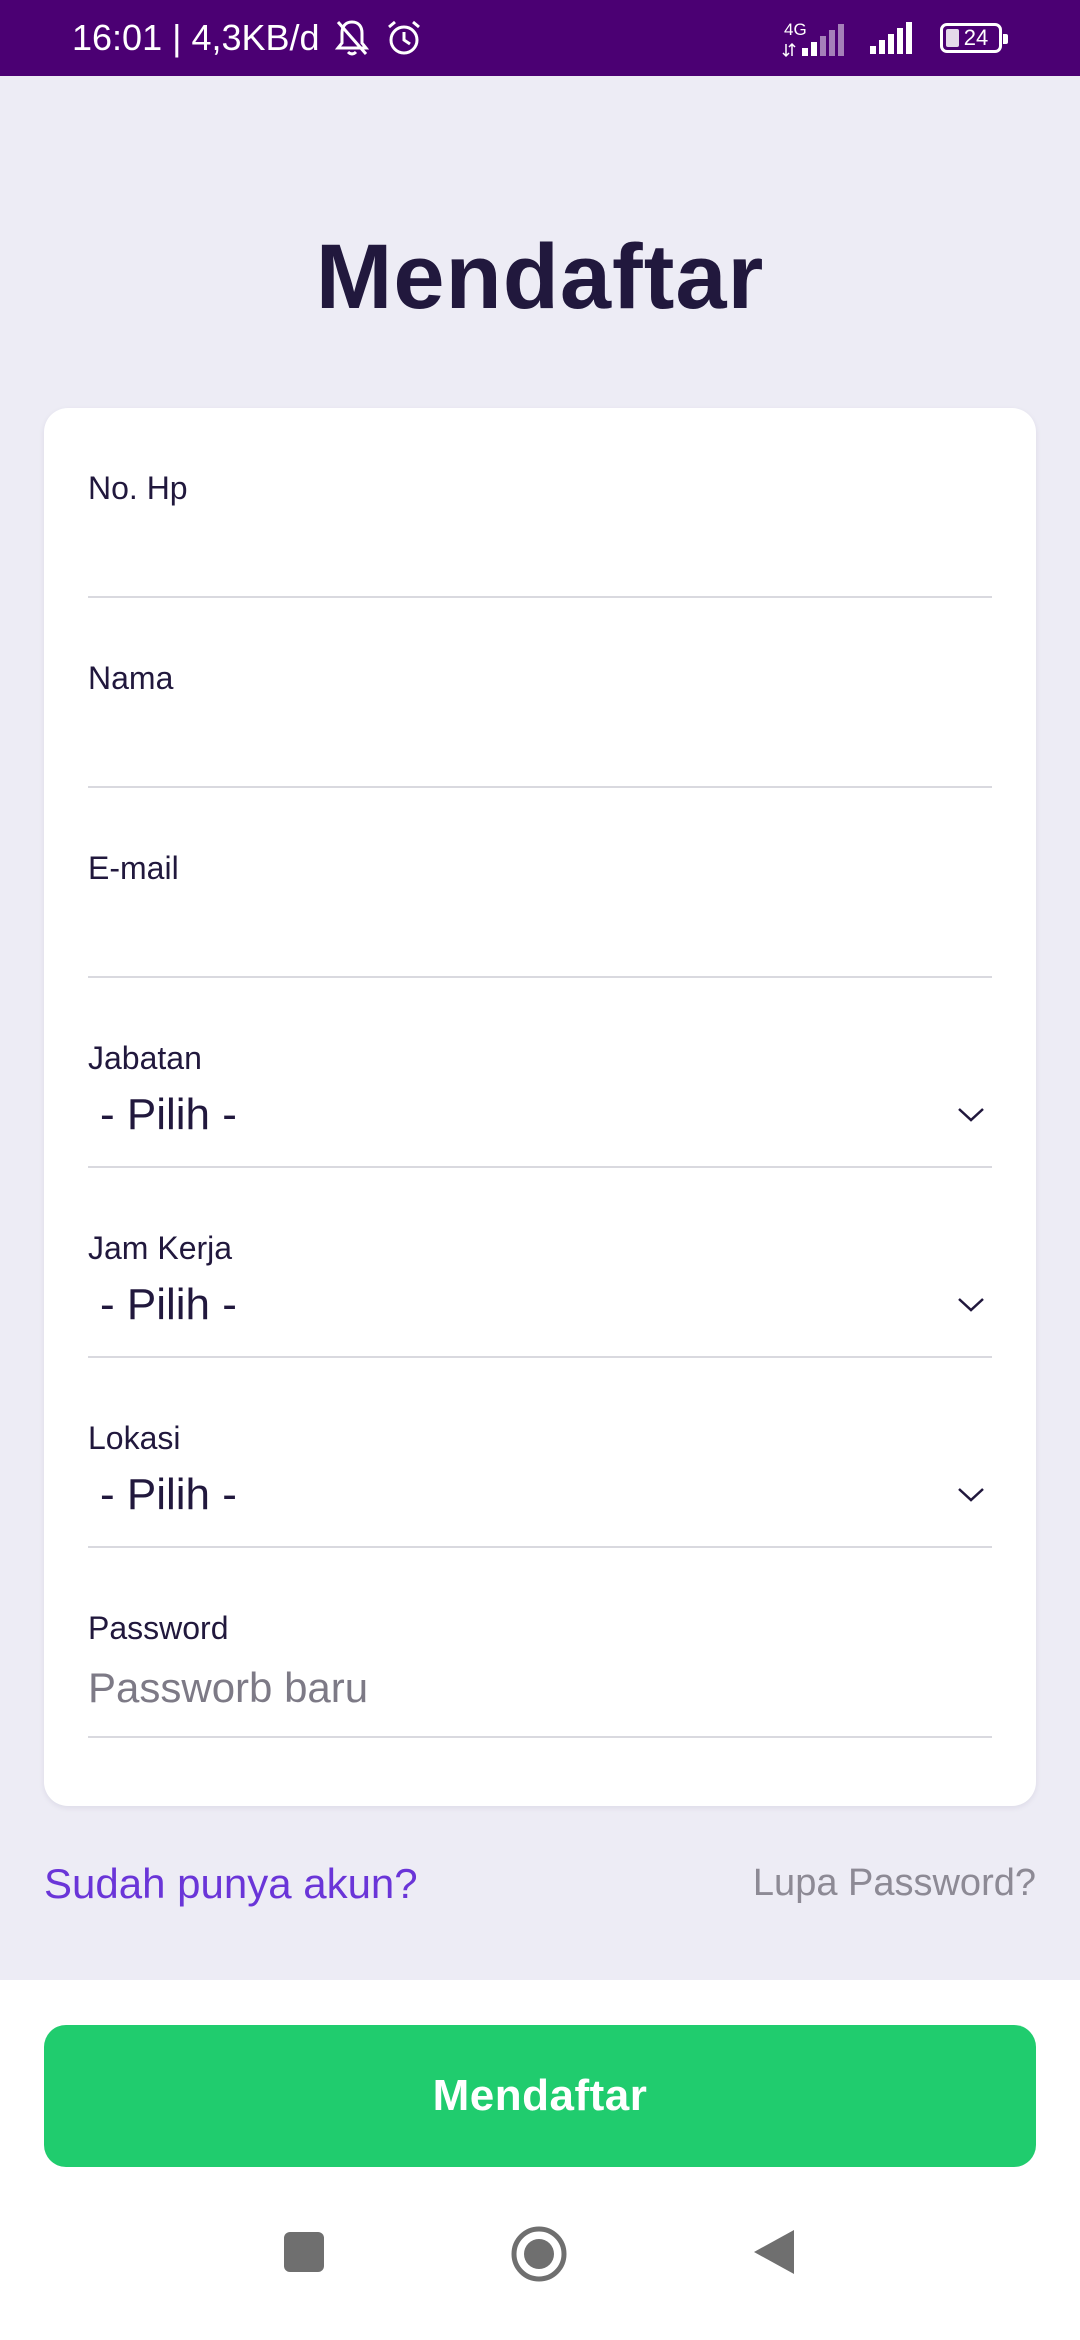 This screenshot has height=2340, width=1080. I want to click on signal-4g-icon: 4G, so click(814, 38).